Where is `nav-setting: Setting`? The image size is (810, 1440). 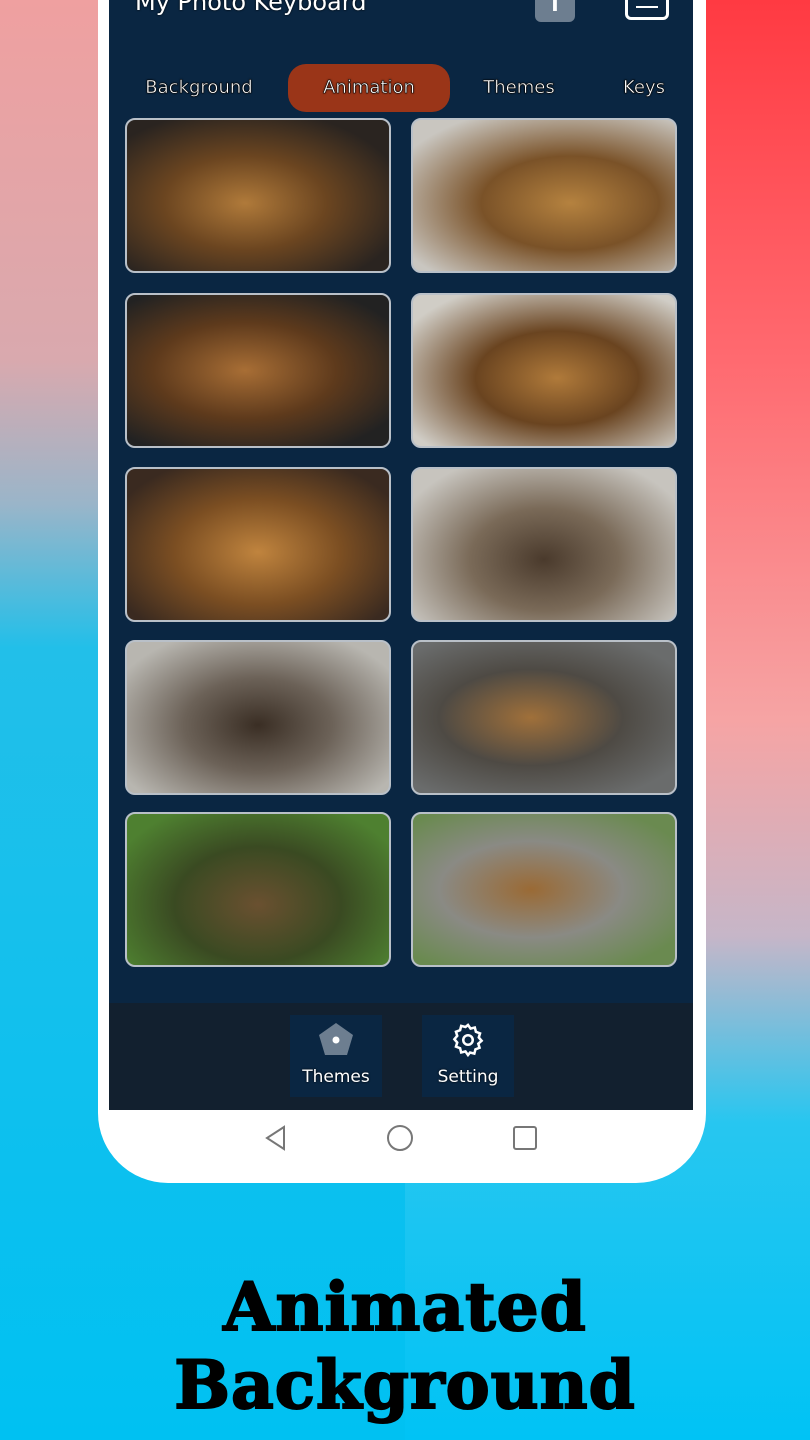 nav-setting: Setting is located at coordinates (468, 1056).